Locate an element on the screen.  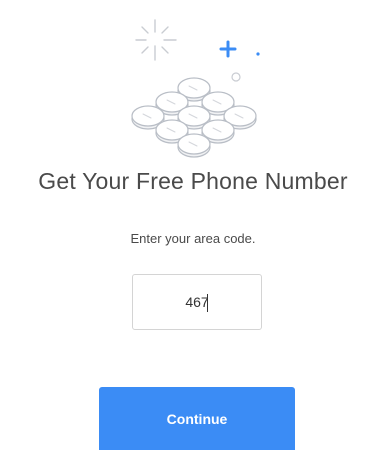
area-code-input is located at coordinates (197, 302).